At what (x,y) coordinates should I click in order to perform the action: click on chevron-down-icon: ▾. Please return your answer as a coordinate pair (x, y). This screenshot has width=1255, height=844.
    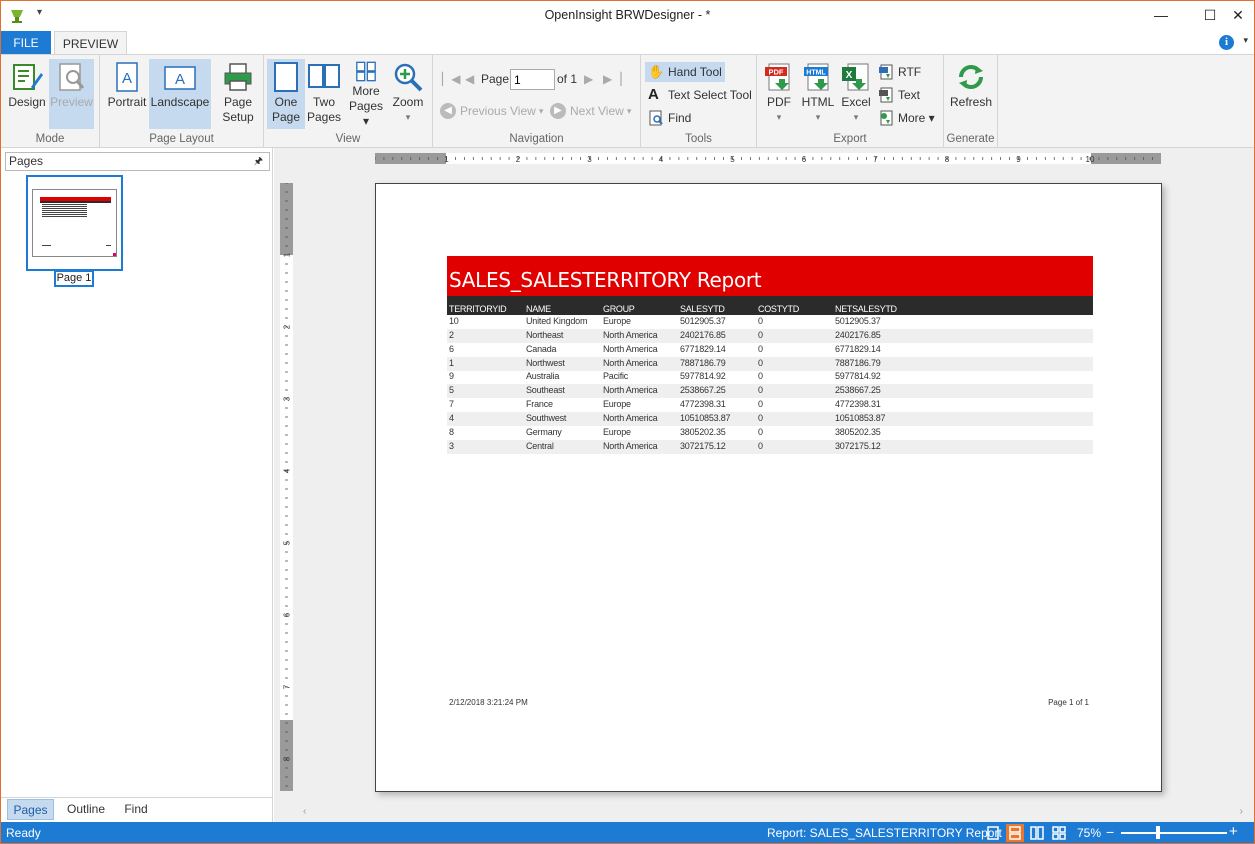
    Looking at the image, I should click on (1245, 40).